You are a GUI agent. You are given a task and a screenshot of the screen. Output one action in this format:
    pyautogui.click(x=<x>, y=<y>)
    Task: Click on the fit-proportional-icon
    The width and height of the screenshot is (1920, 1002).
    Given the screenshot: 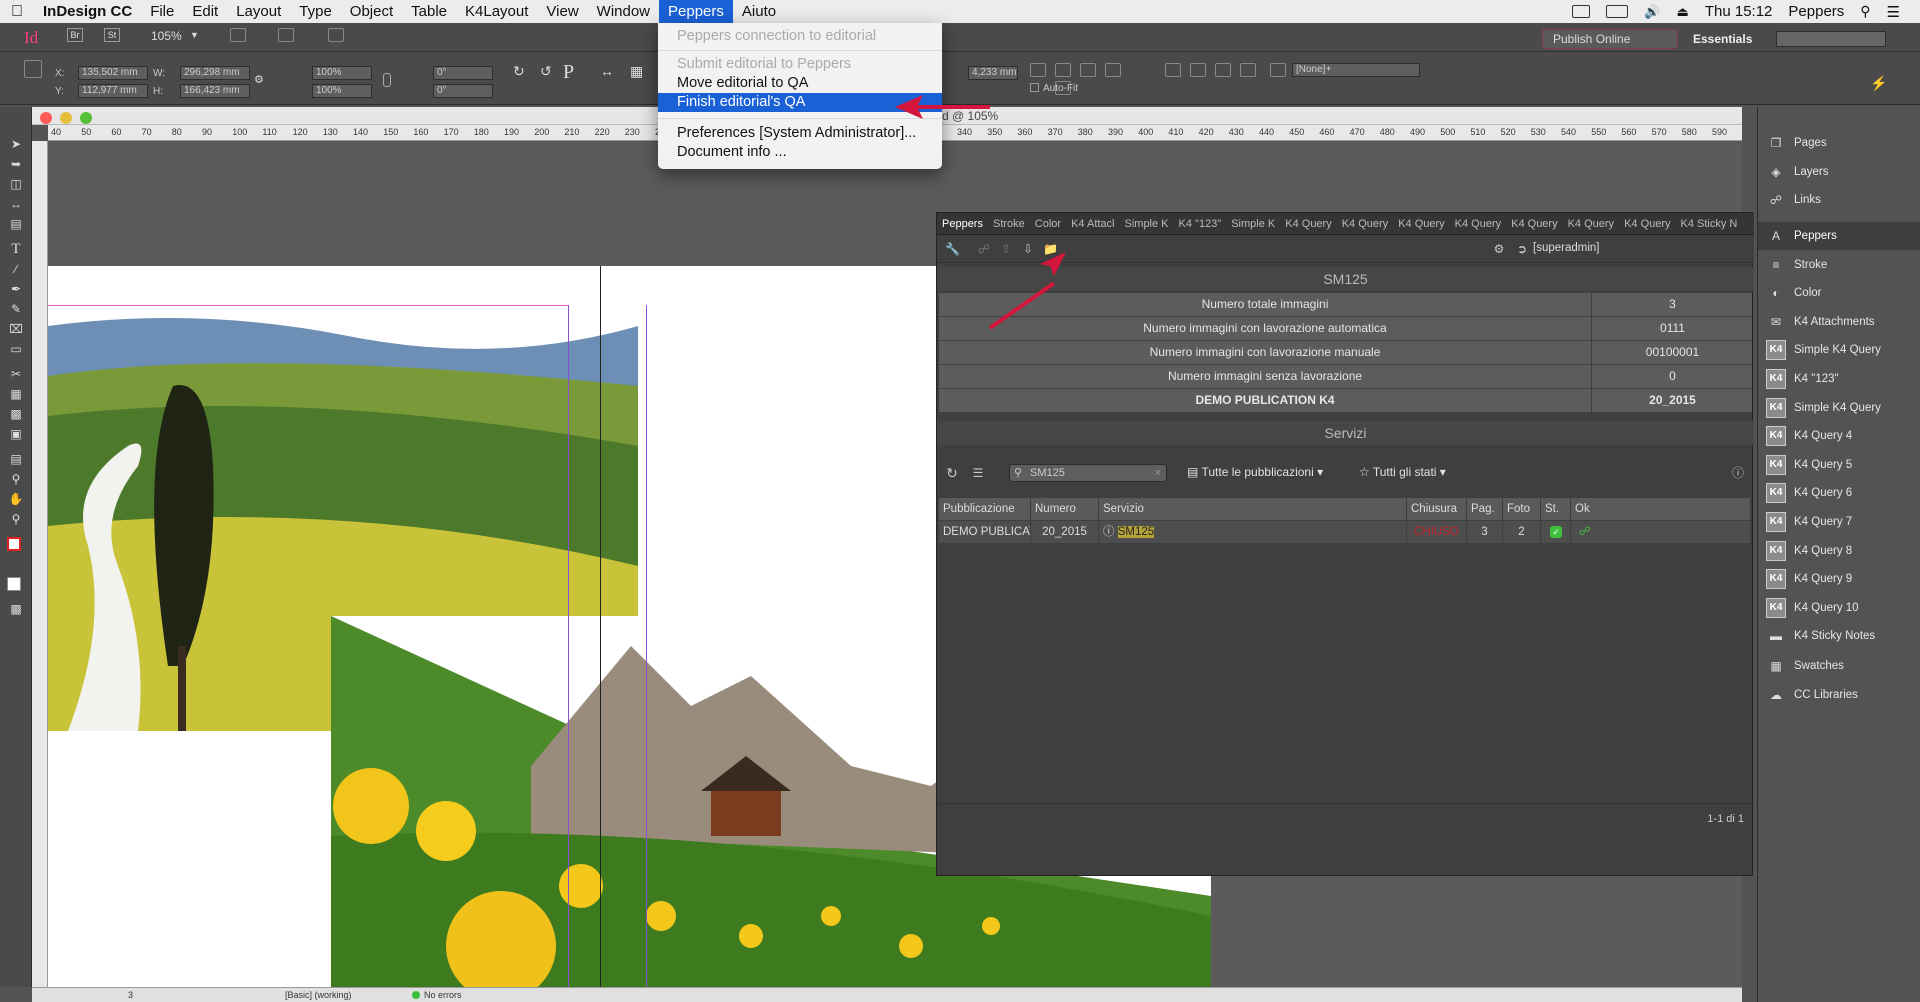 What is the action you would take?
    pyautogui.click(x=1088, y=70)
    